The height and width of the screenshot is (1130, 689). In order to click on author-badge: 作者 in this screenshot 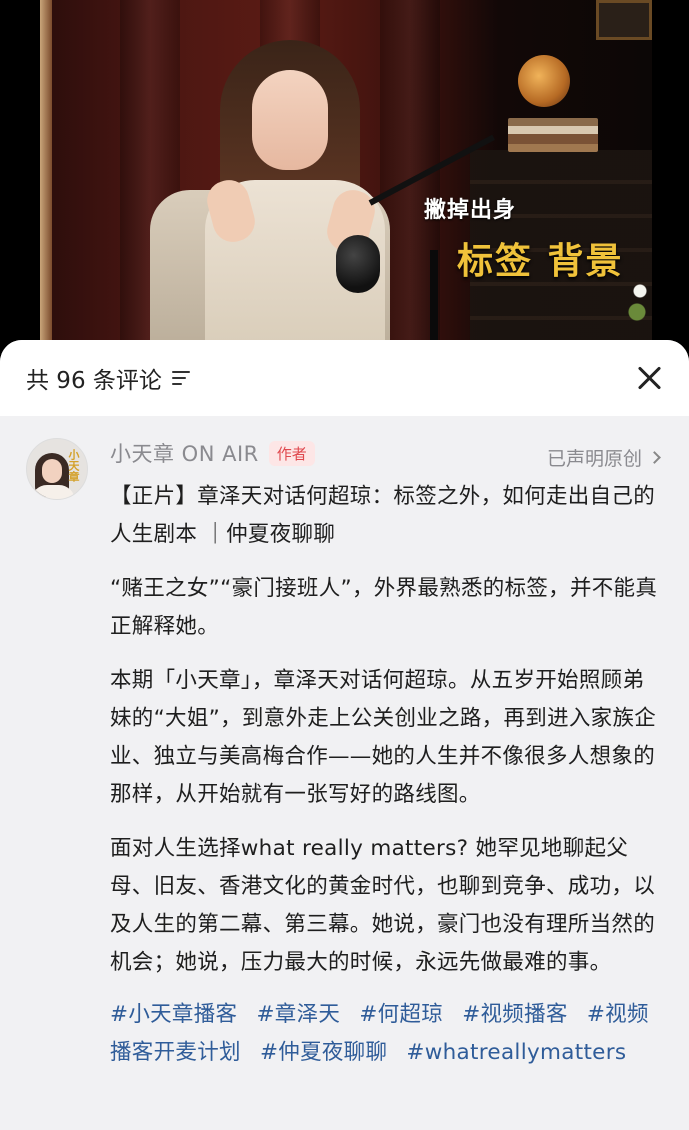, I will do `click(291, 453)`.